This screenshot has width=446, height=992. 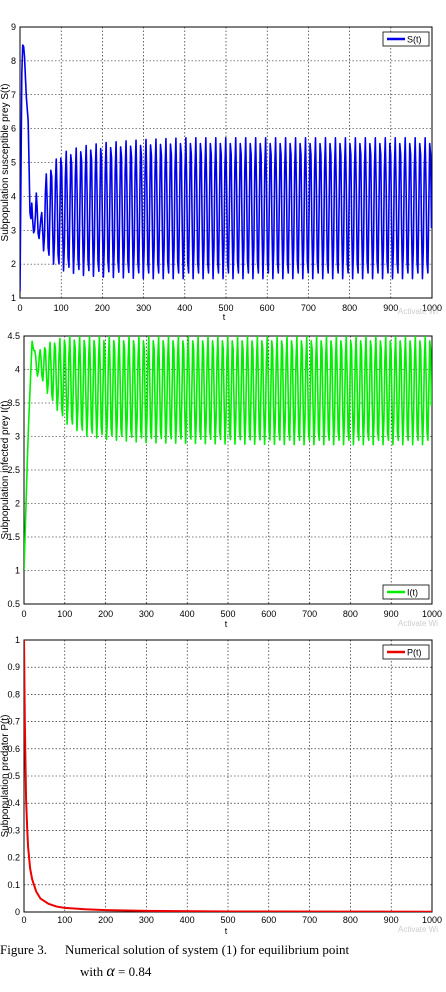 What do you see at coordinates (412, 593) in the screenshot?
I see `legend-label: I(t)` at bounding box center [412, 593].